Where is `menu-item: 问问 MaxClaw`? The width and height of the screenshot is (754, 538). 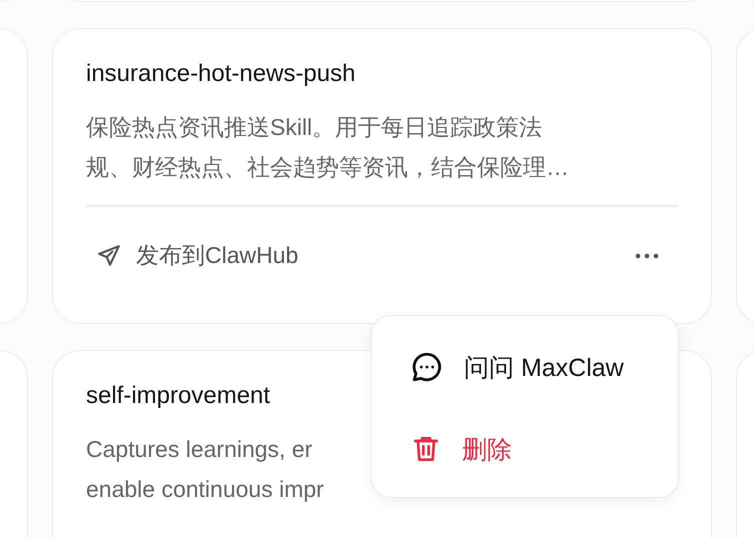
menu-item: 问问 MaxClaw is located at coordinates (525, 367).